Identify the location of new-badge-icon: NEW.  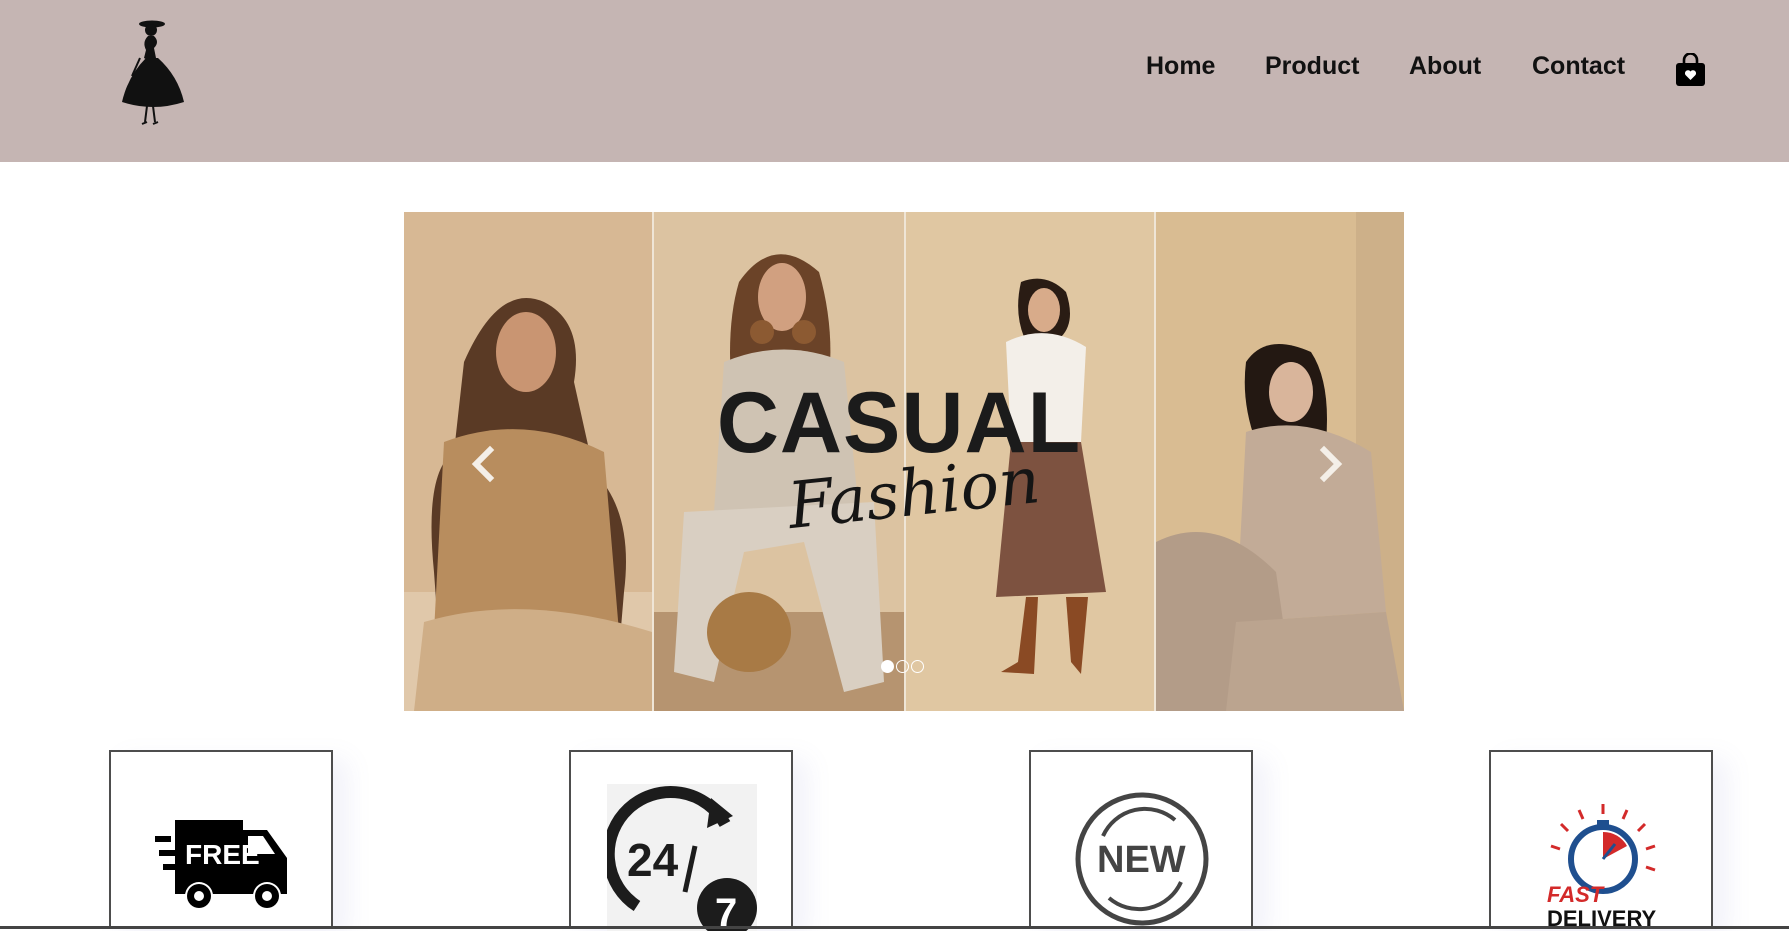
(1142, 859).